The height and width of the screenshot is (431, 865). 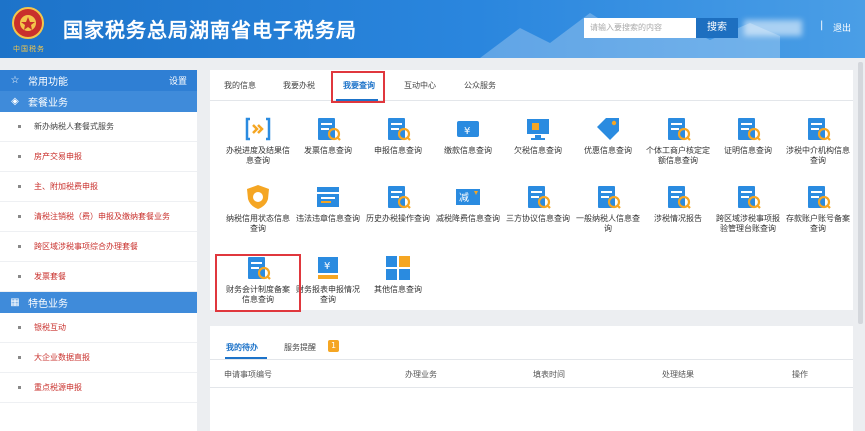 I want to click on service-item: 历史办税操作查询, so click(x=398, y=203).